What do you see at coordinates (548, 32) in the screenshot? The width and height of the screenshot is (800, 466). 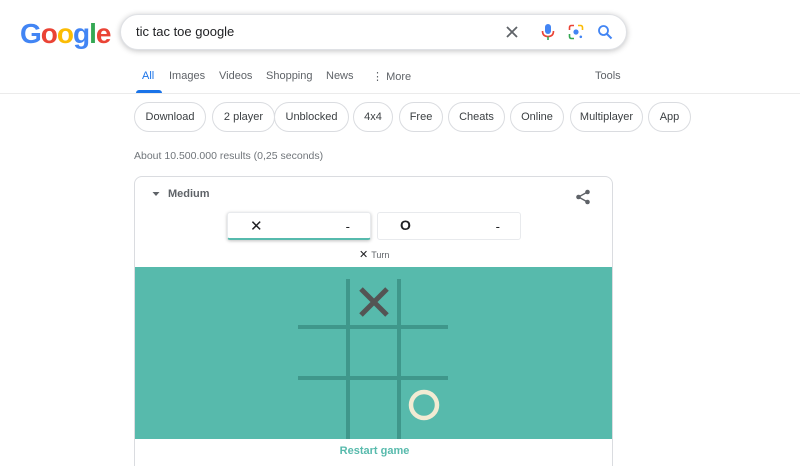 I see `microphone-icon` at bounding box center [548, 32].